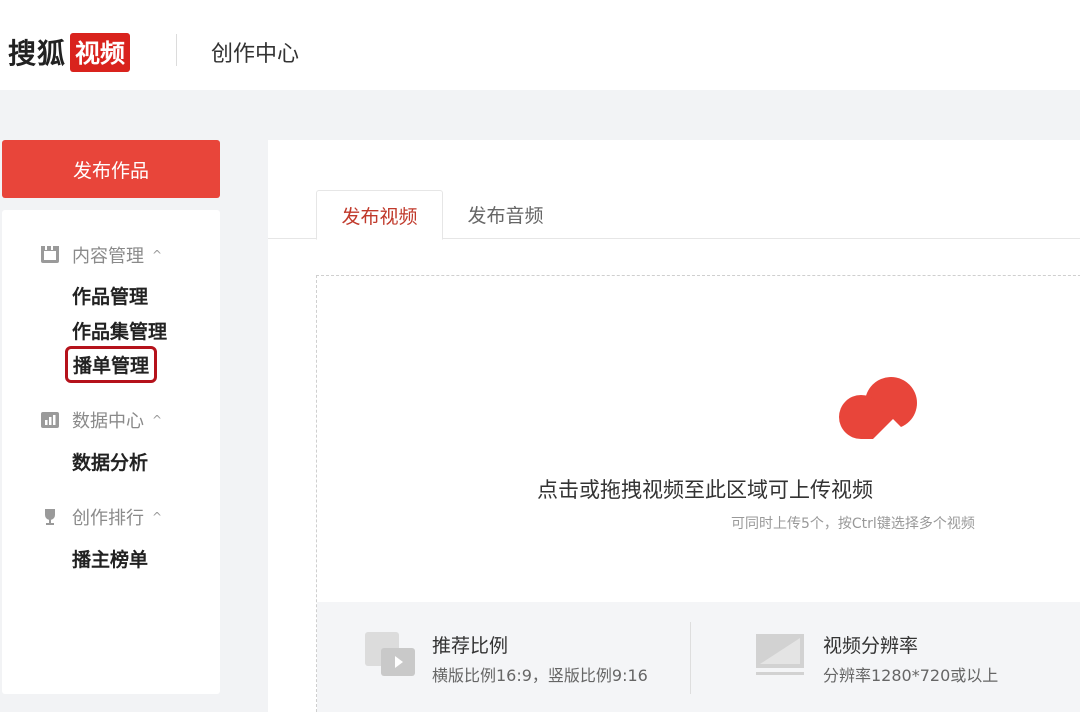  What do you see at coordinates (379, 215) in the screenshot?
I see `tab-publish-video: 发布视频` at bounding box center [379, 215].